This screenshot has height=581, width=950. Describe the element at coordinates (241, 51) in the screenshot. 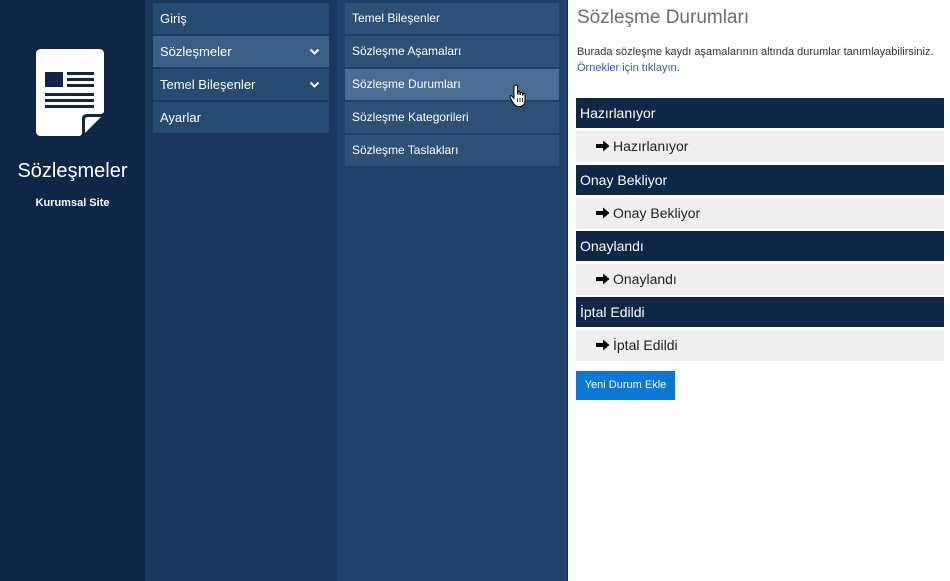

I see `nav-item-sozlesmeler: Sözleşmeler` at that location.